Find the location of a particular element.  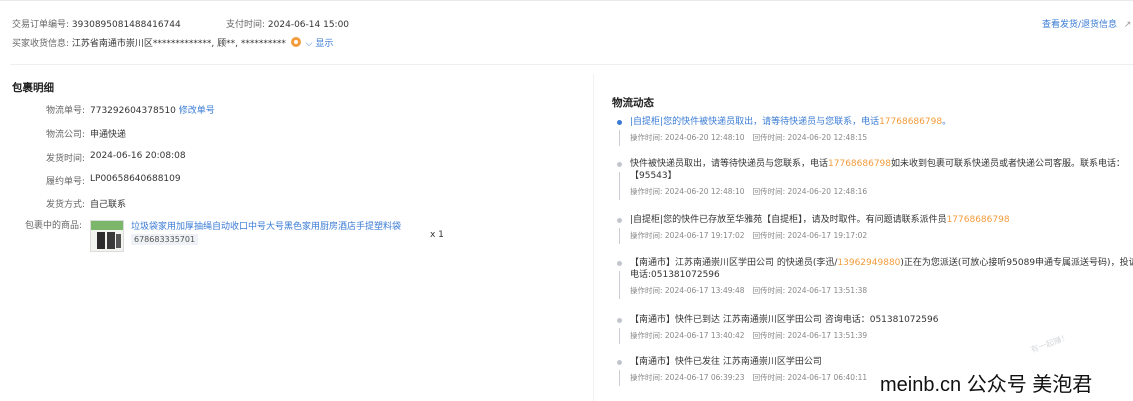

fulfill-value: LP00658640688109 is located at coordinates (135, 179).